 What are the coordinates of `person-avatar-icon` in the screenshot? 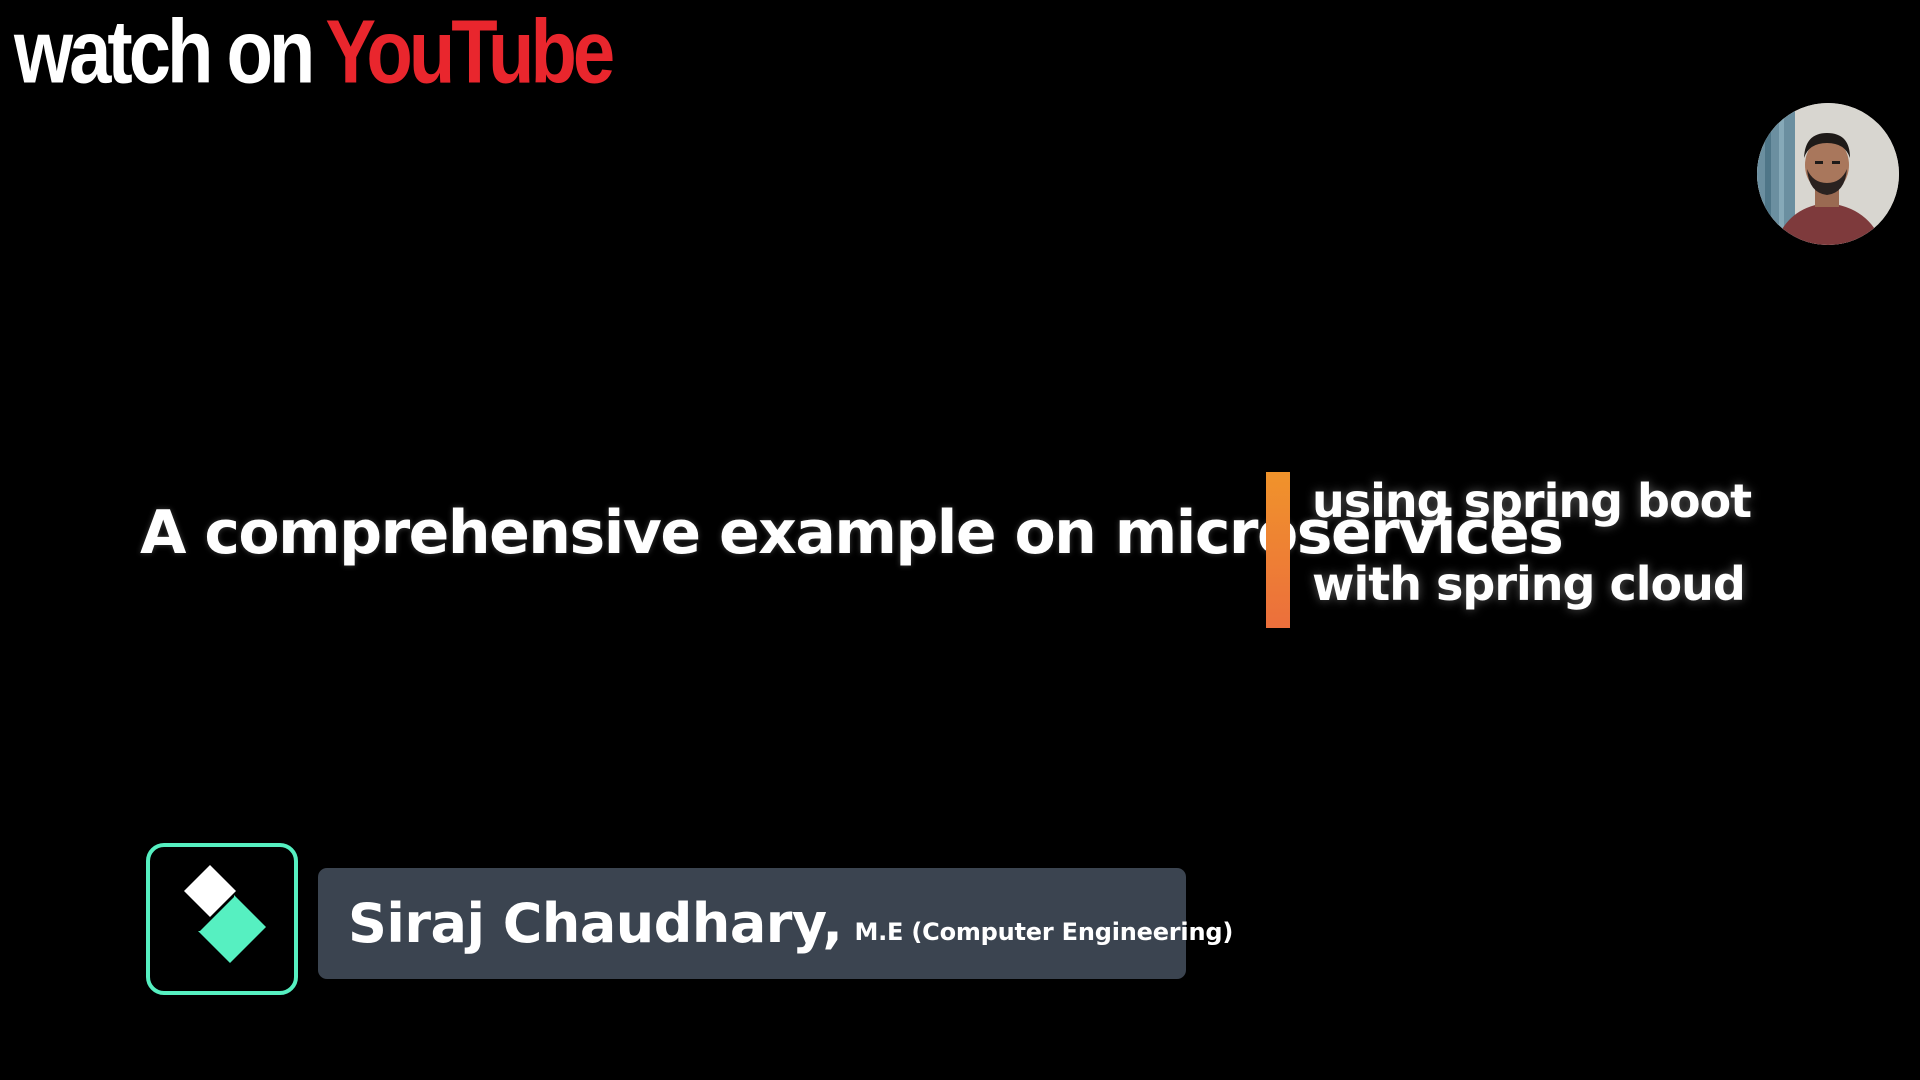 It's located at (1828, 174).